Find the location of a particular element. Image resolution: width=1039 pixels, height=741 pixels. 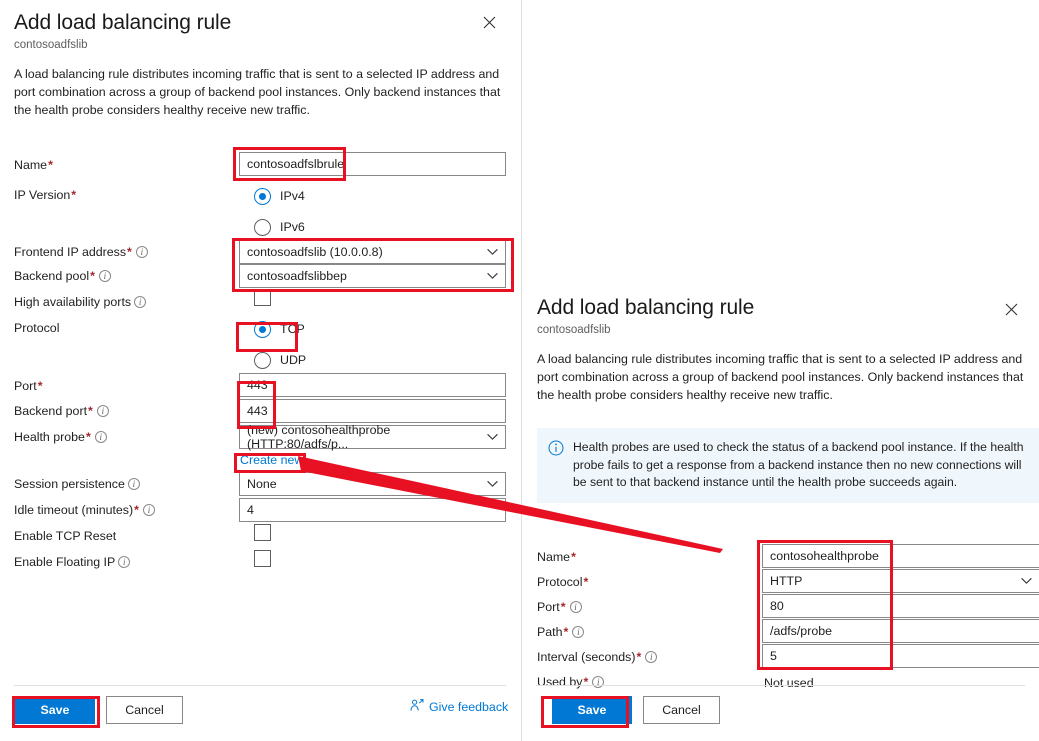

probe-protocol-select: HTTP is located at coordinates (900, 581).